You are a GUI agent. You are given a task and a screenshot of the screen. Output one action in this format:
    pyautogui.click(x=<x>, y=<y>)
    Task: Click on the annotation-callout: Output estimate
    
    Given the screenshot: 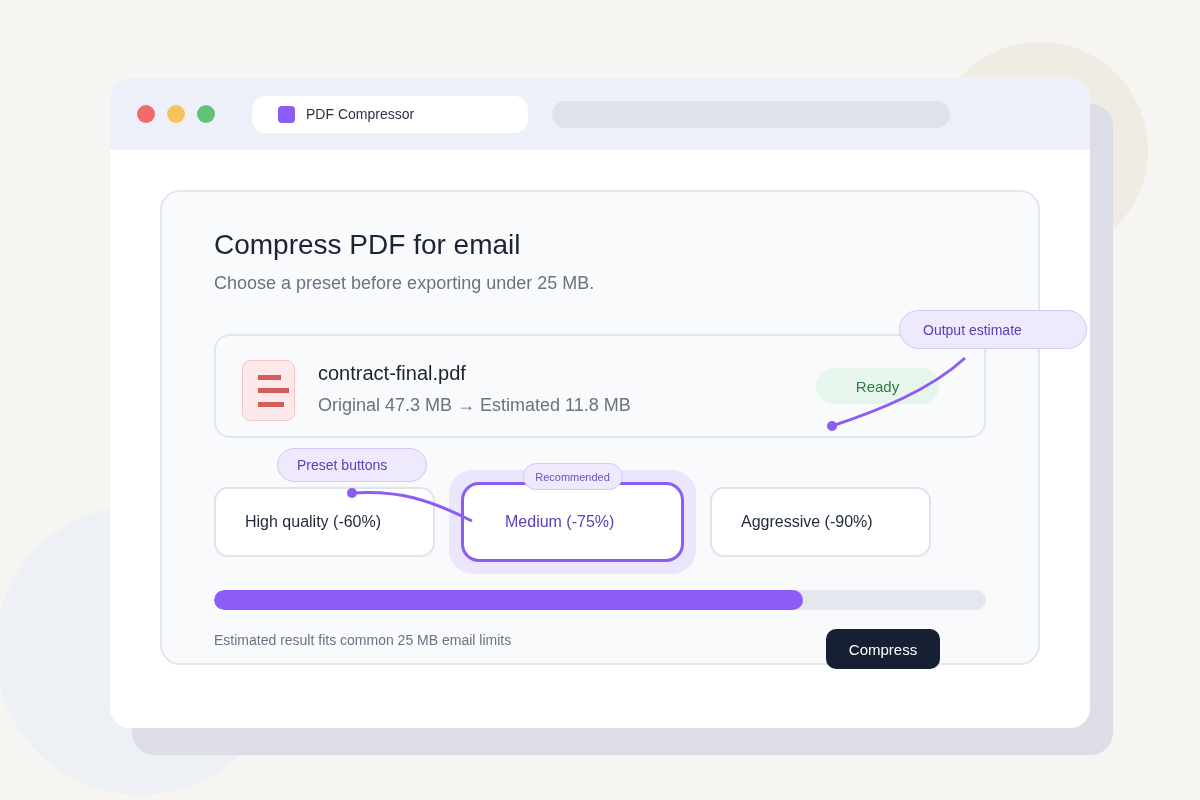 What is the action you would take?
    pyautogui.click(x=993, y=329)
    